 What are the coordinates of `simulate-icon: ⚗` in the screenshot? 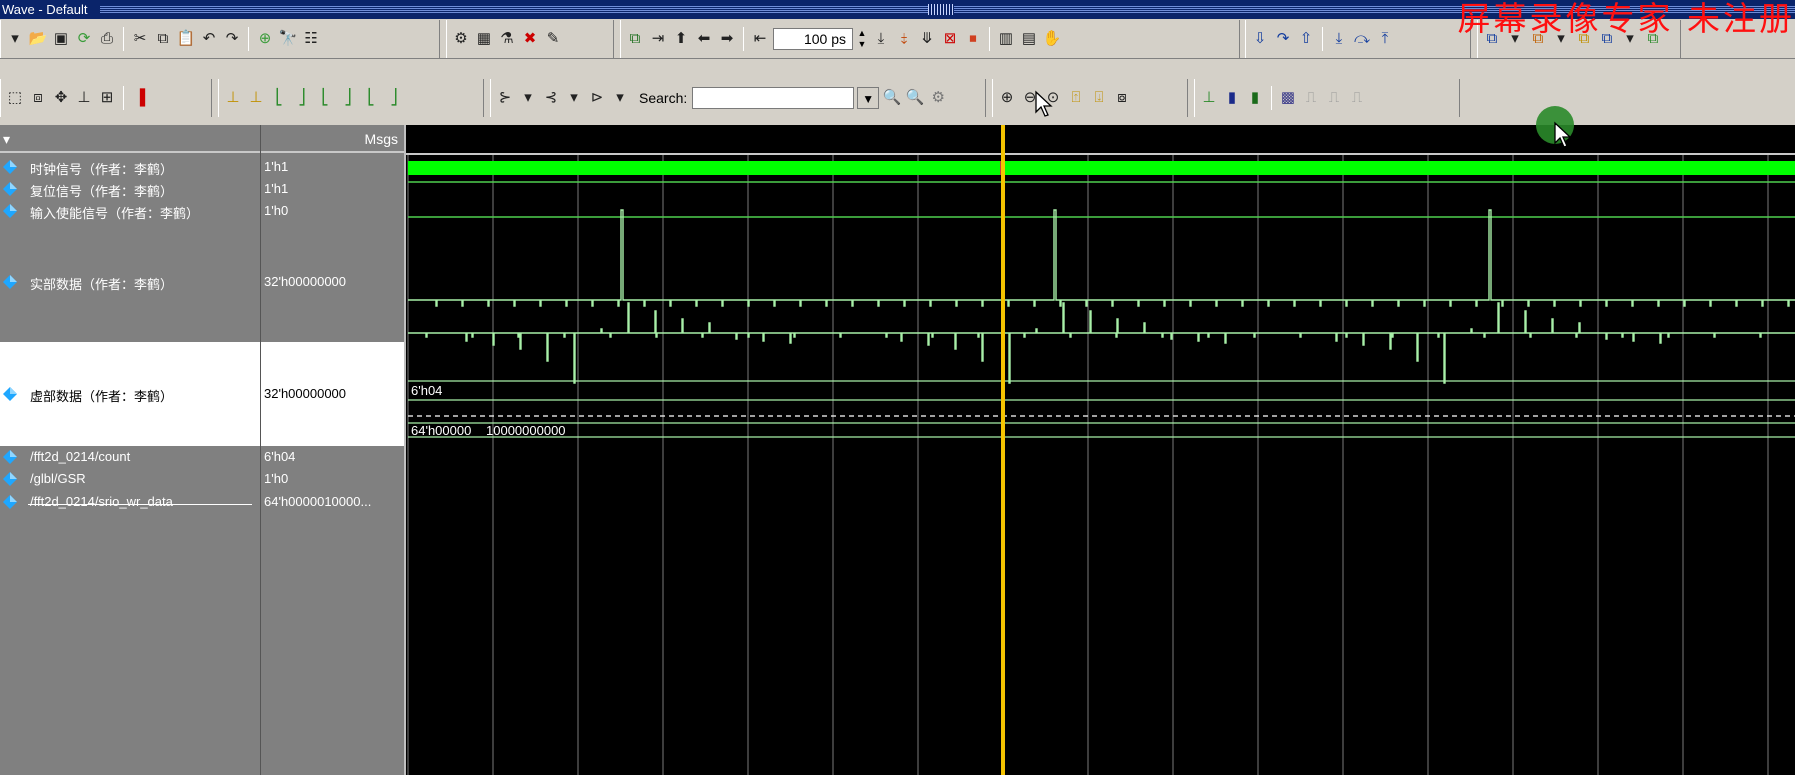 It's located at (507, 39).